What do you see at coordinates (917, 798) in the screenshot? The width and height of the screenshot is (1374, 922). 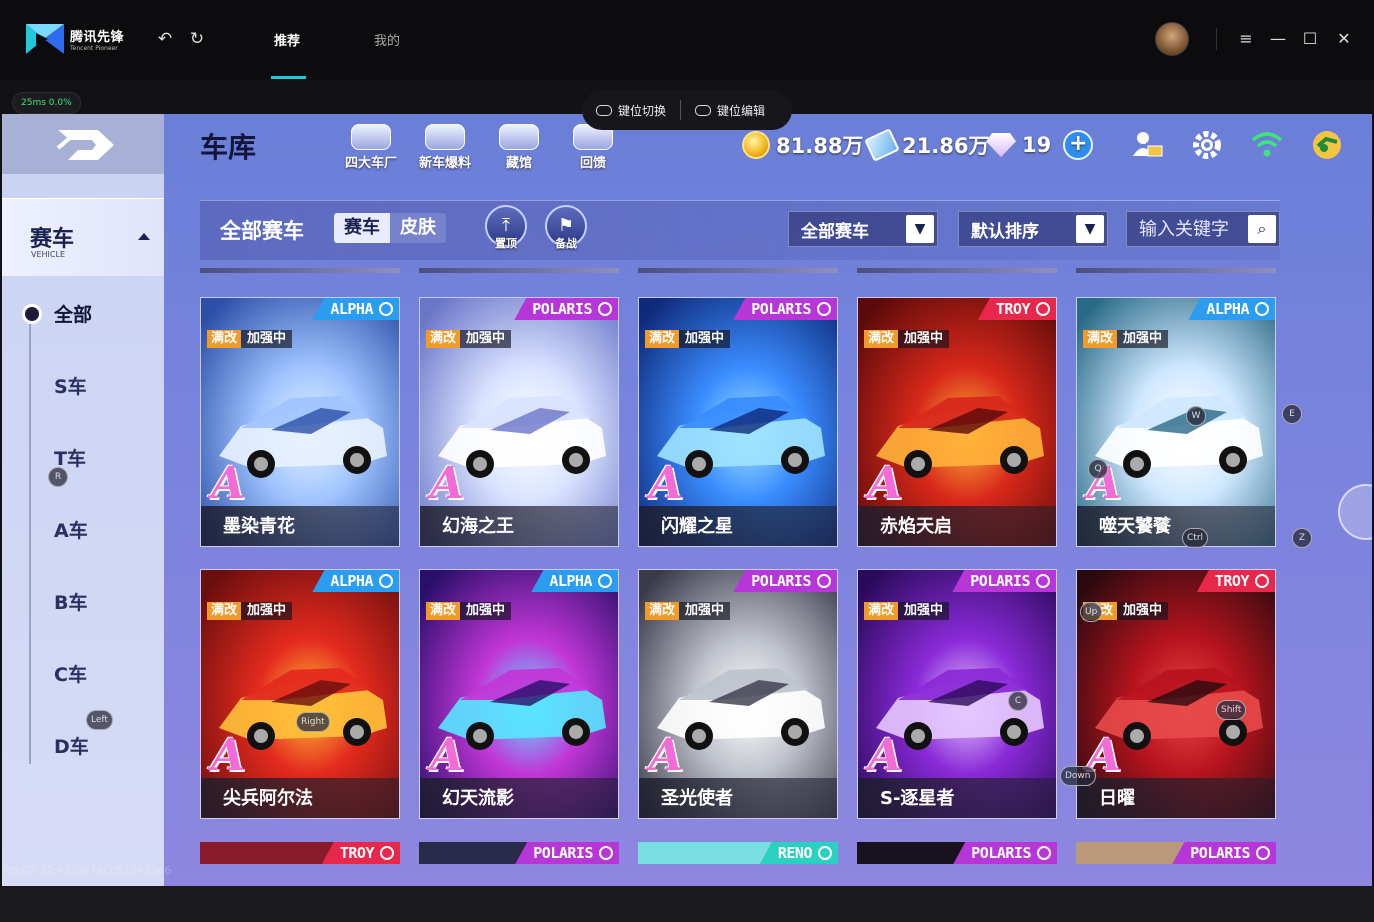 I see `car-name: S-逐星者` at bounding box center [917, 798].